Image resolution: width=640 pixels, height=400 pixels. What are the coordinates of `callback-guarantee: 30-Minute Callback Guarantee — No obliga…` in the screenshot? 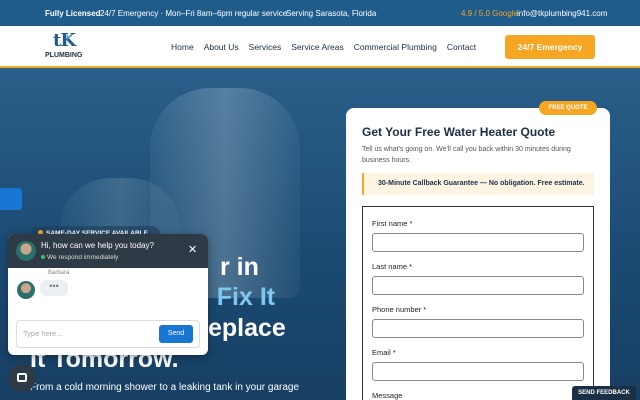 It's located at (478, 184).